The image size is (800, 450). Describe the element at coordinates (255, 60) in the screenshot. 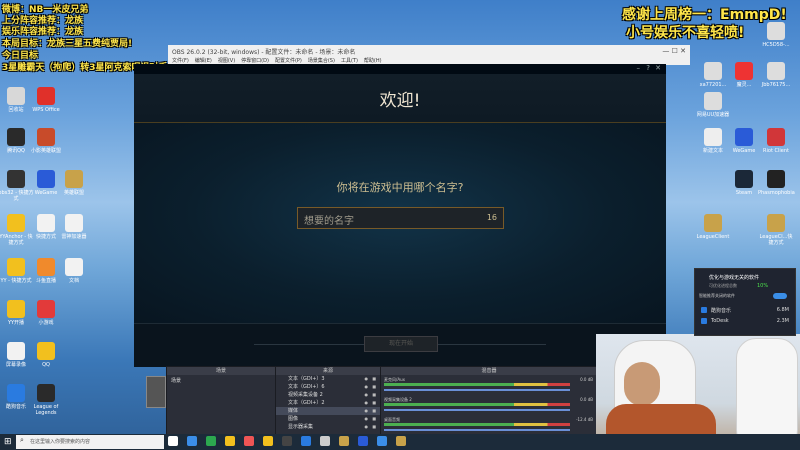

I see `obs-menu-item: 停靠窗口(D)` at that location.